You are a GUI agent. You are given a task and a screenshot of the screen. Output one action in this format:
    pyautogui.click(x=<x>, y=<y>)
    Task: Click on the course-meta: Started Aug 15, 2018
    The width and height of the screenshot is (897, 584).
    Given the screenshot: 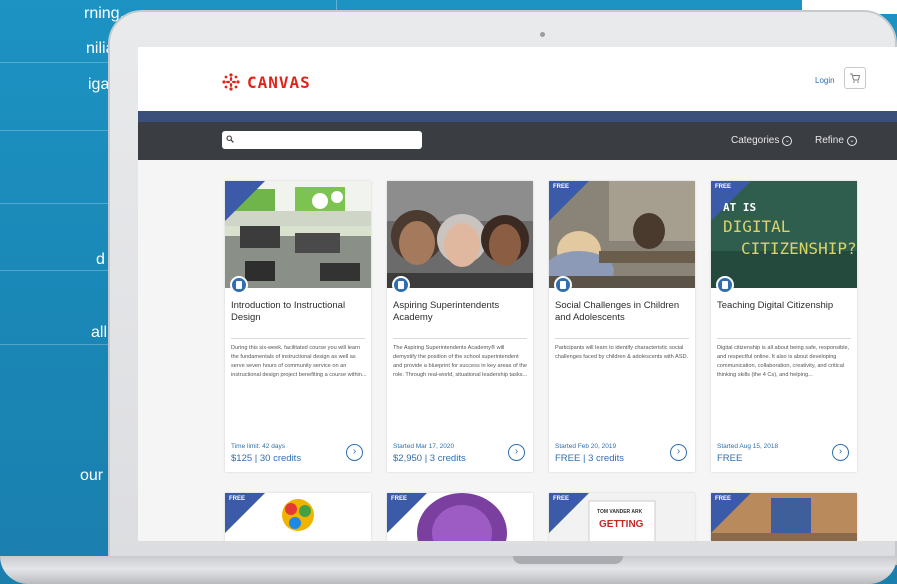 What is the action you would take?
    pyautogui.click(x=748, y=446)
    